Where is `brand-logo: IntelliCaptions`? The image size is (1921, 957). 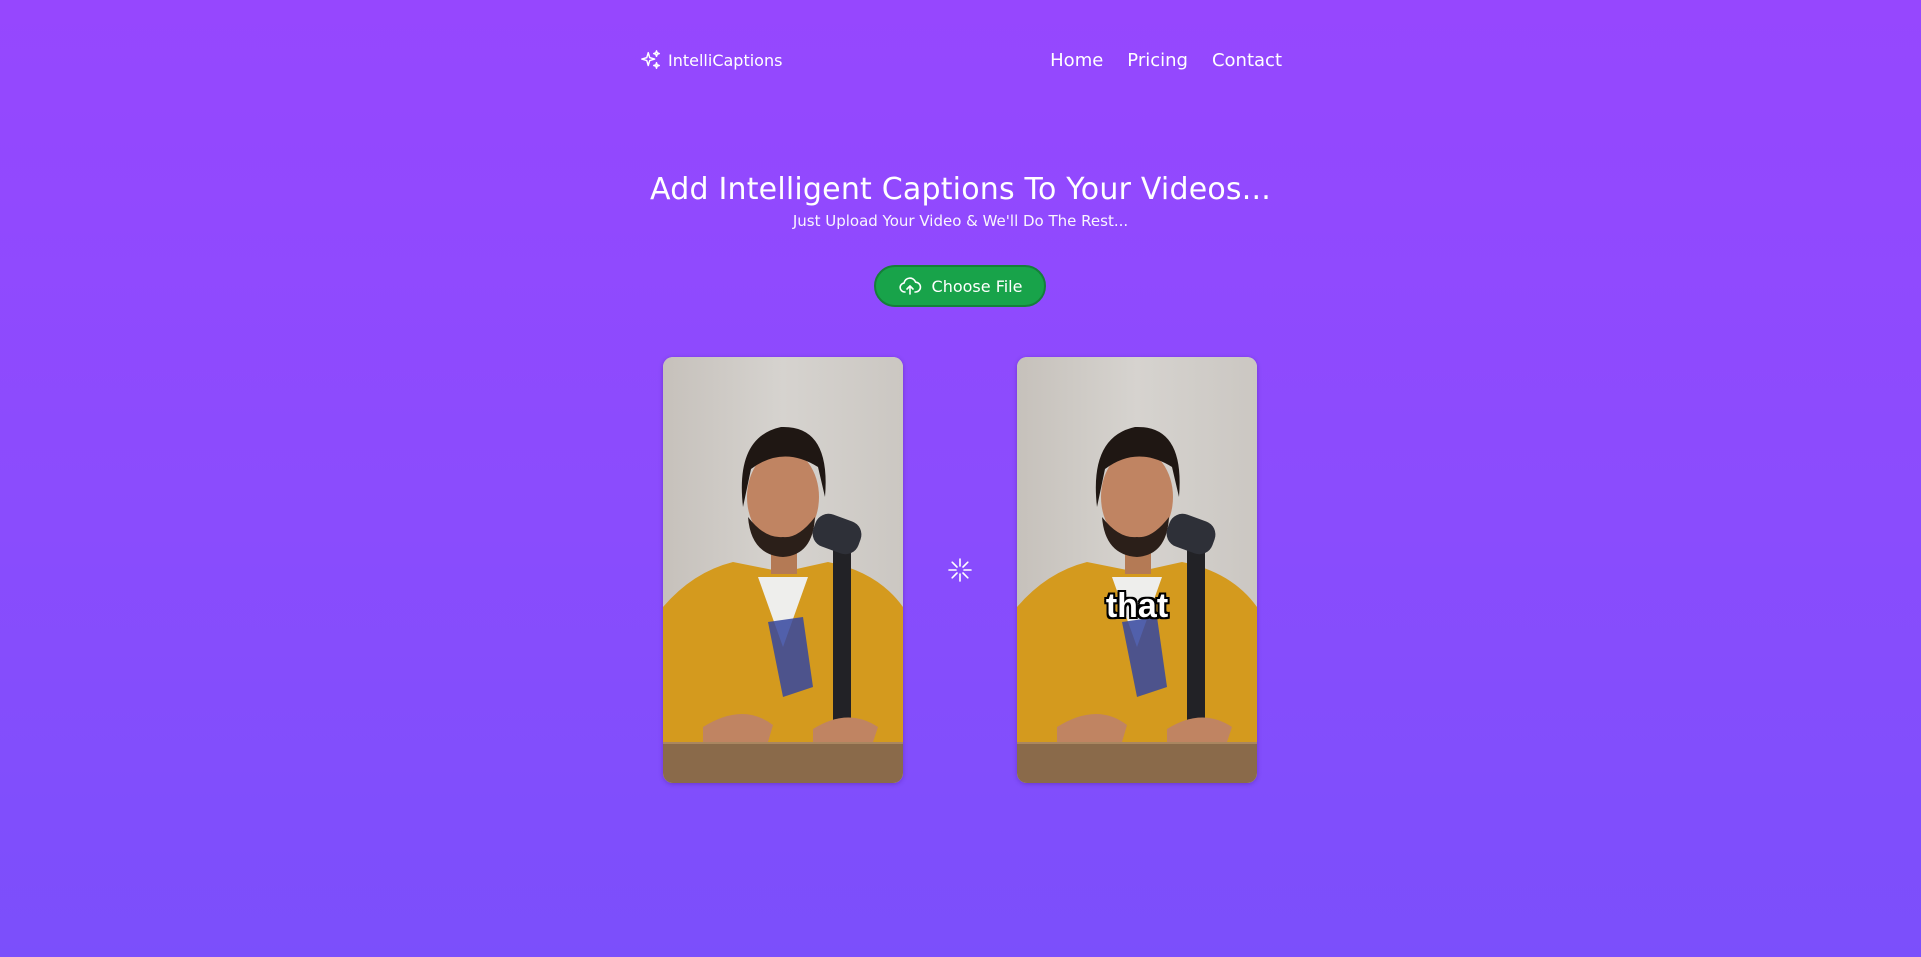 brand-logo: IntelliCaptions is located at coordinates (711, 60).